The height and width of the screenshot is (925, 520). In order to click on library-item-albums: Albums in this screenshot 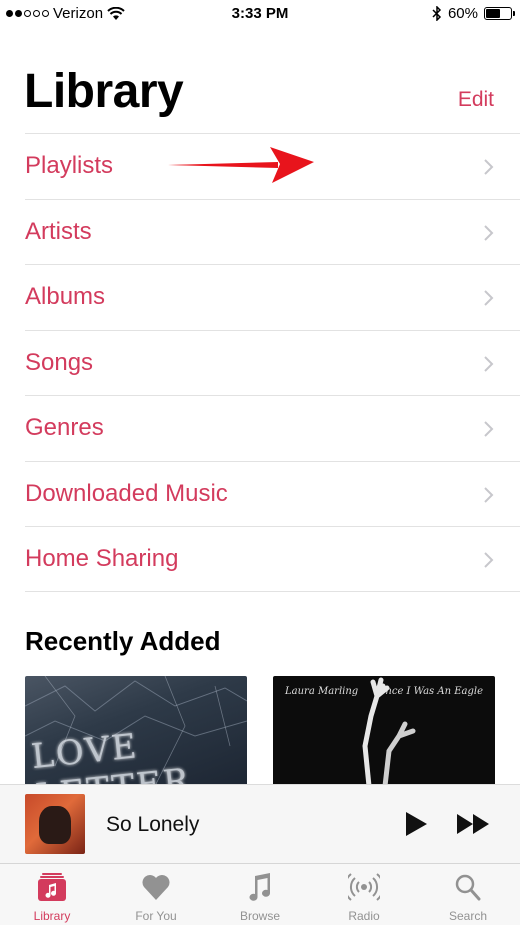, I will do `click(272, 297)`.